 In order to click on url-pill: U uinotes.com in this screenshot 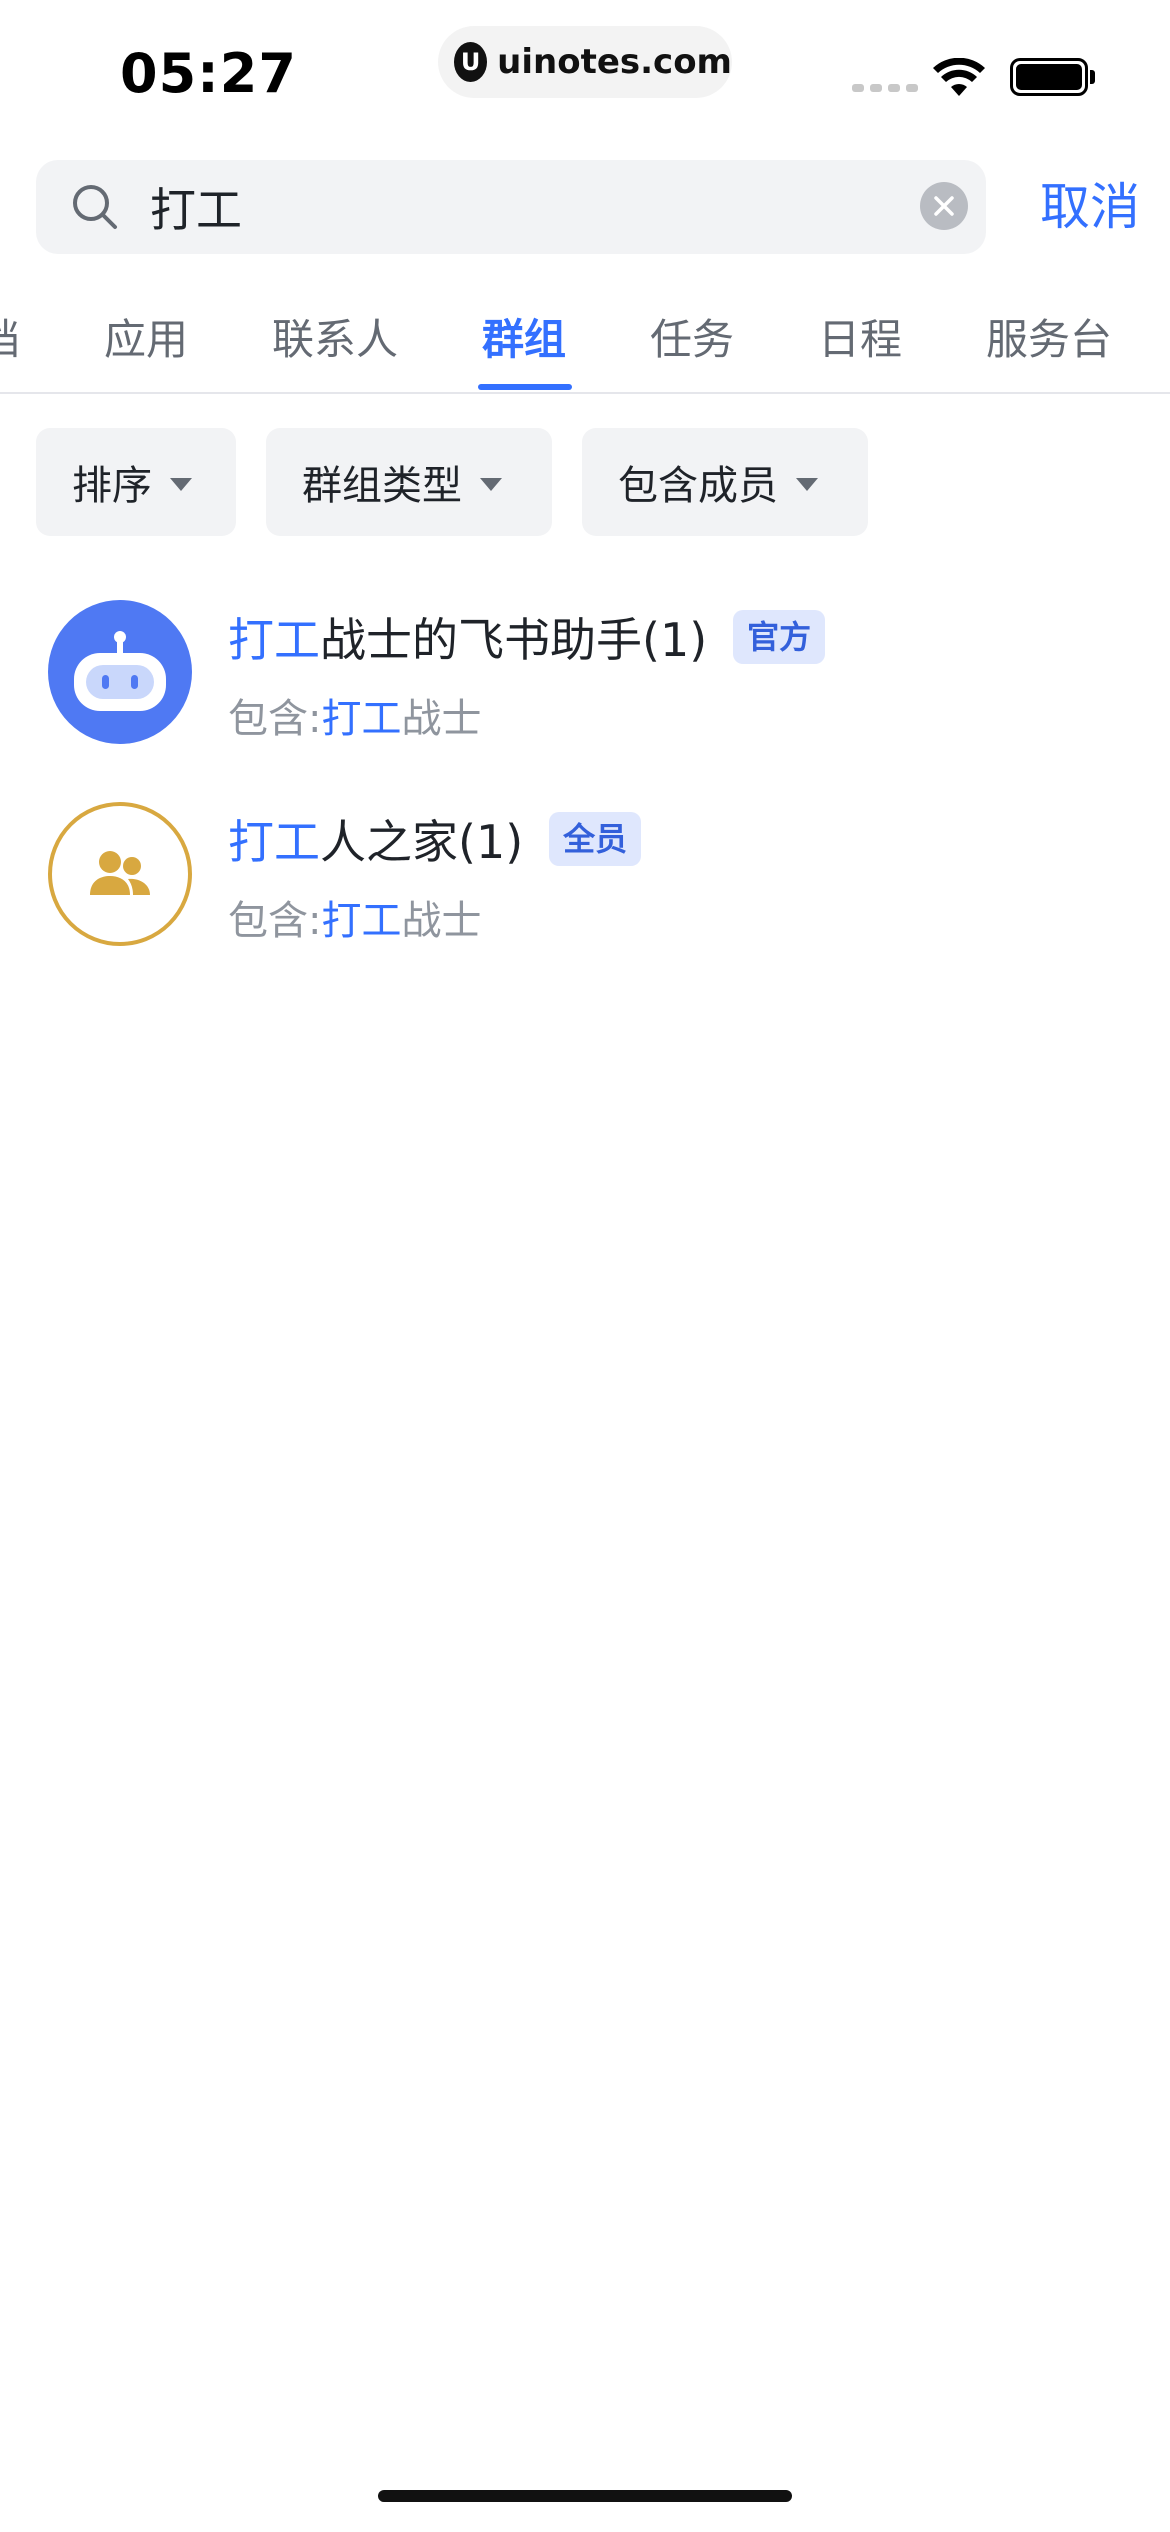, I will do `click(585, 62)`.